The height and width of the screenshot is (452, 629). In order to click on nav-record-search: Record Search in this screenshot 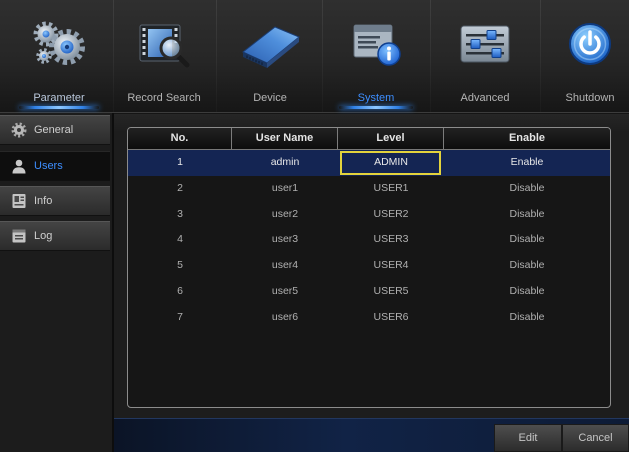, I will do `click(164, 56)`.